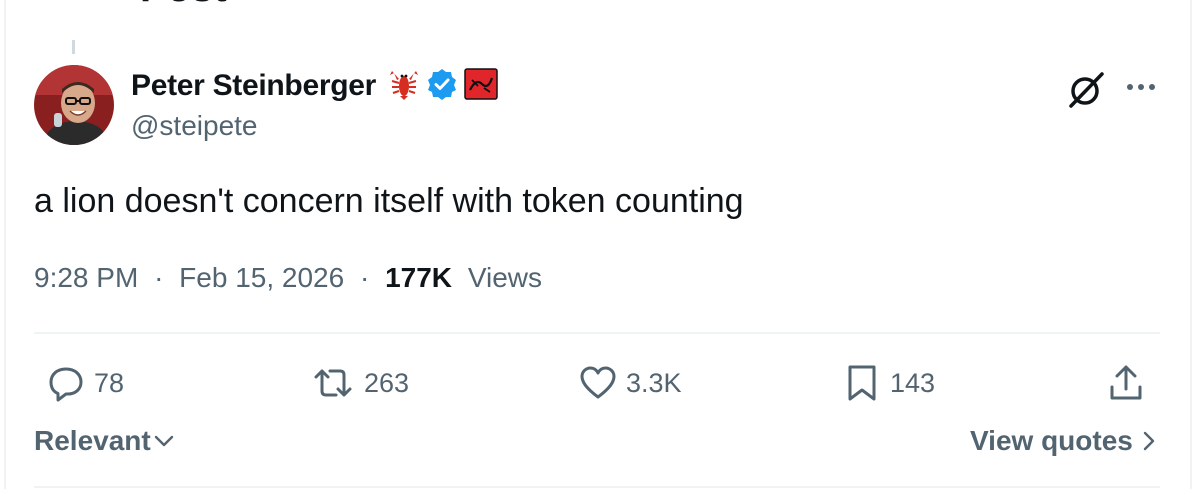  I want to click on chevron-right-icon, so click(1149, 441).